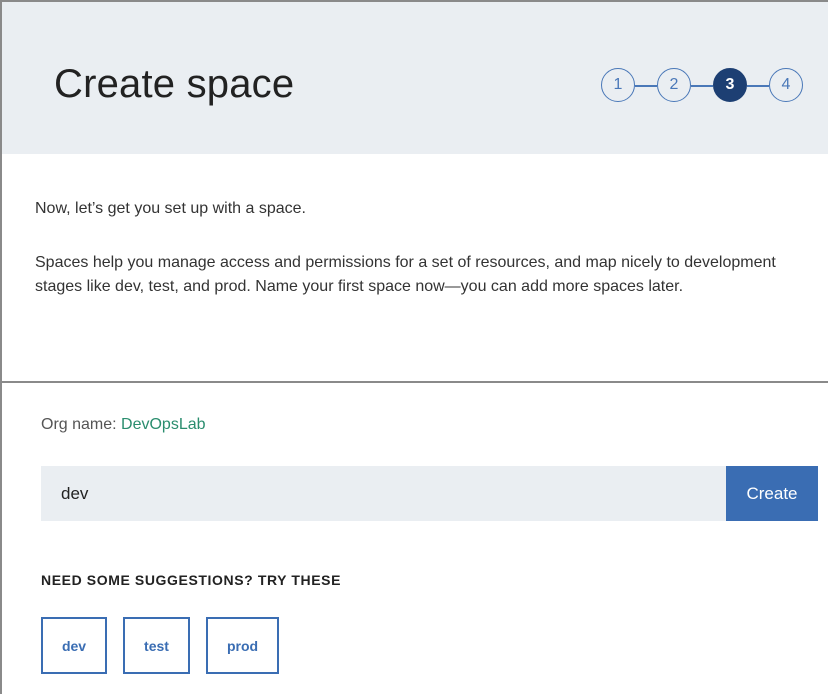  Describe the element at coordinates (74, 645) in the screenshot. I see `suggestion-dev-button: dev` at that location.